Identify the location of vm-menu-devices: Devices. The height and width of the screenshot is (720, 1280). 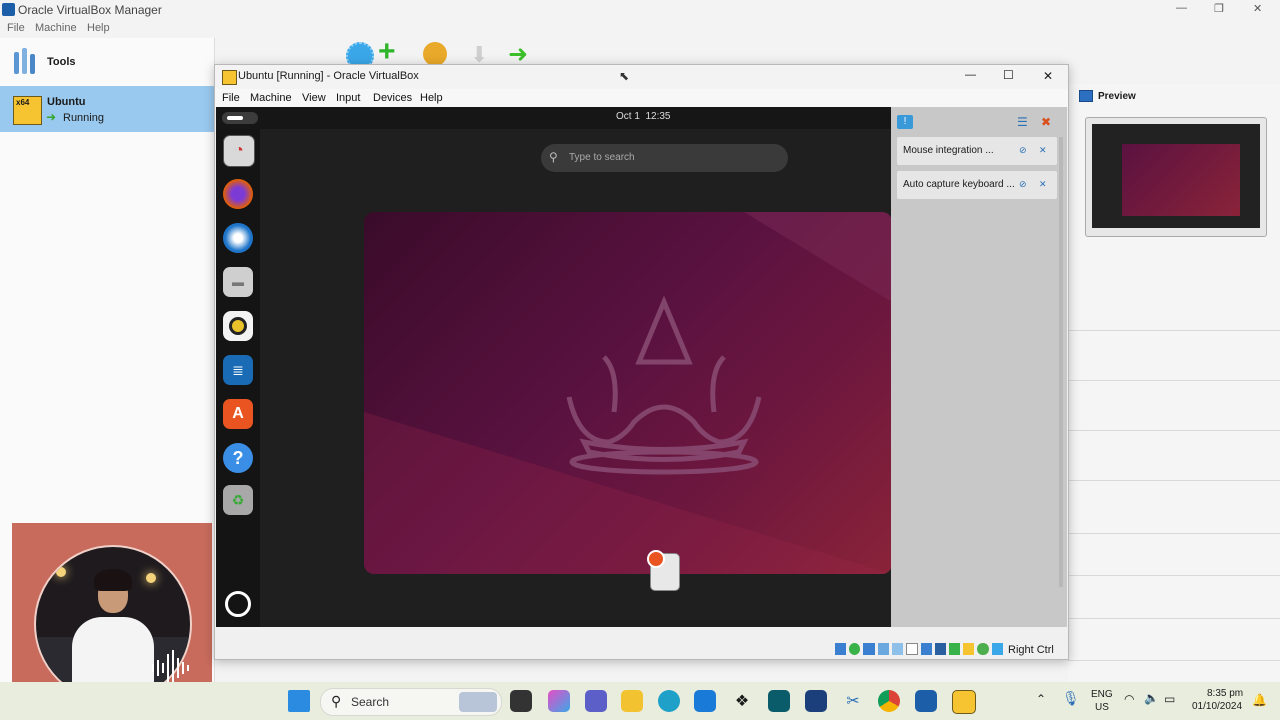
(392, 98).